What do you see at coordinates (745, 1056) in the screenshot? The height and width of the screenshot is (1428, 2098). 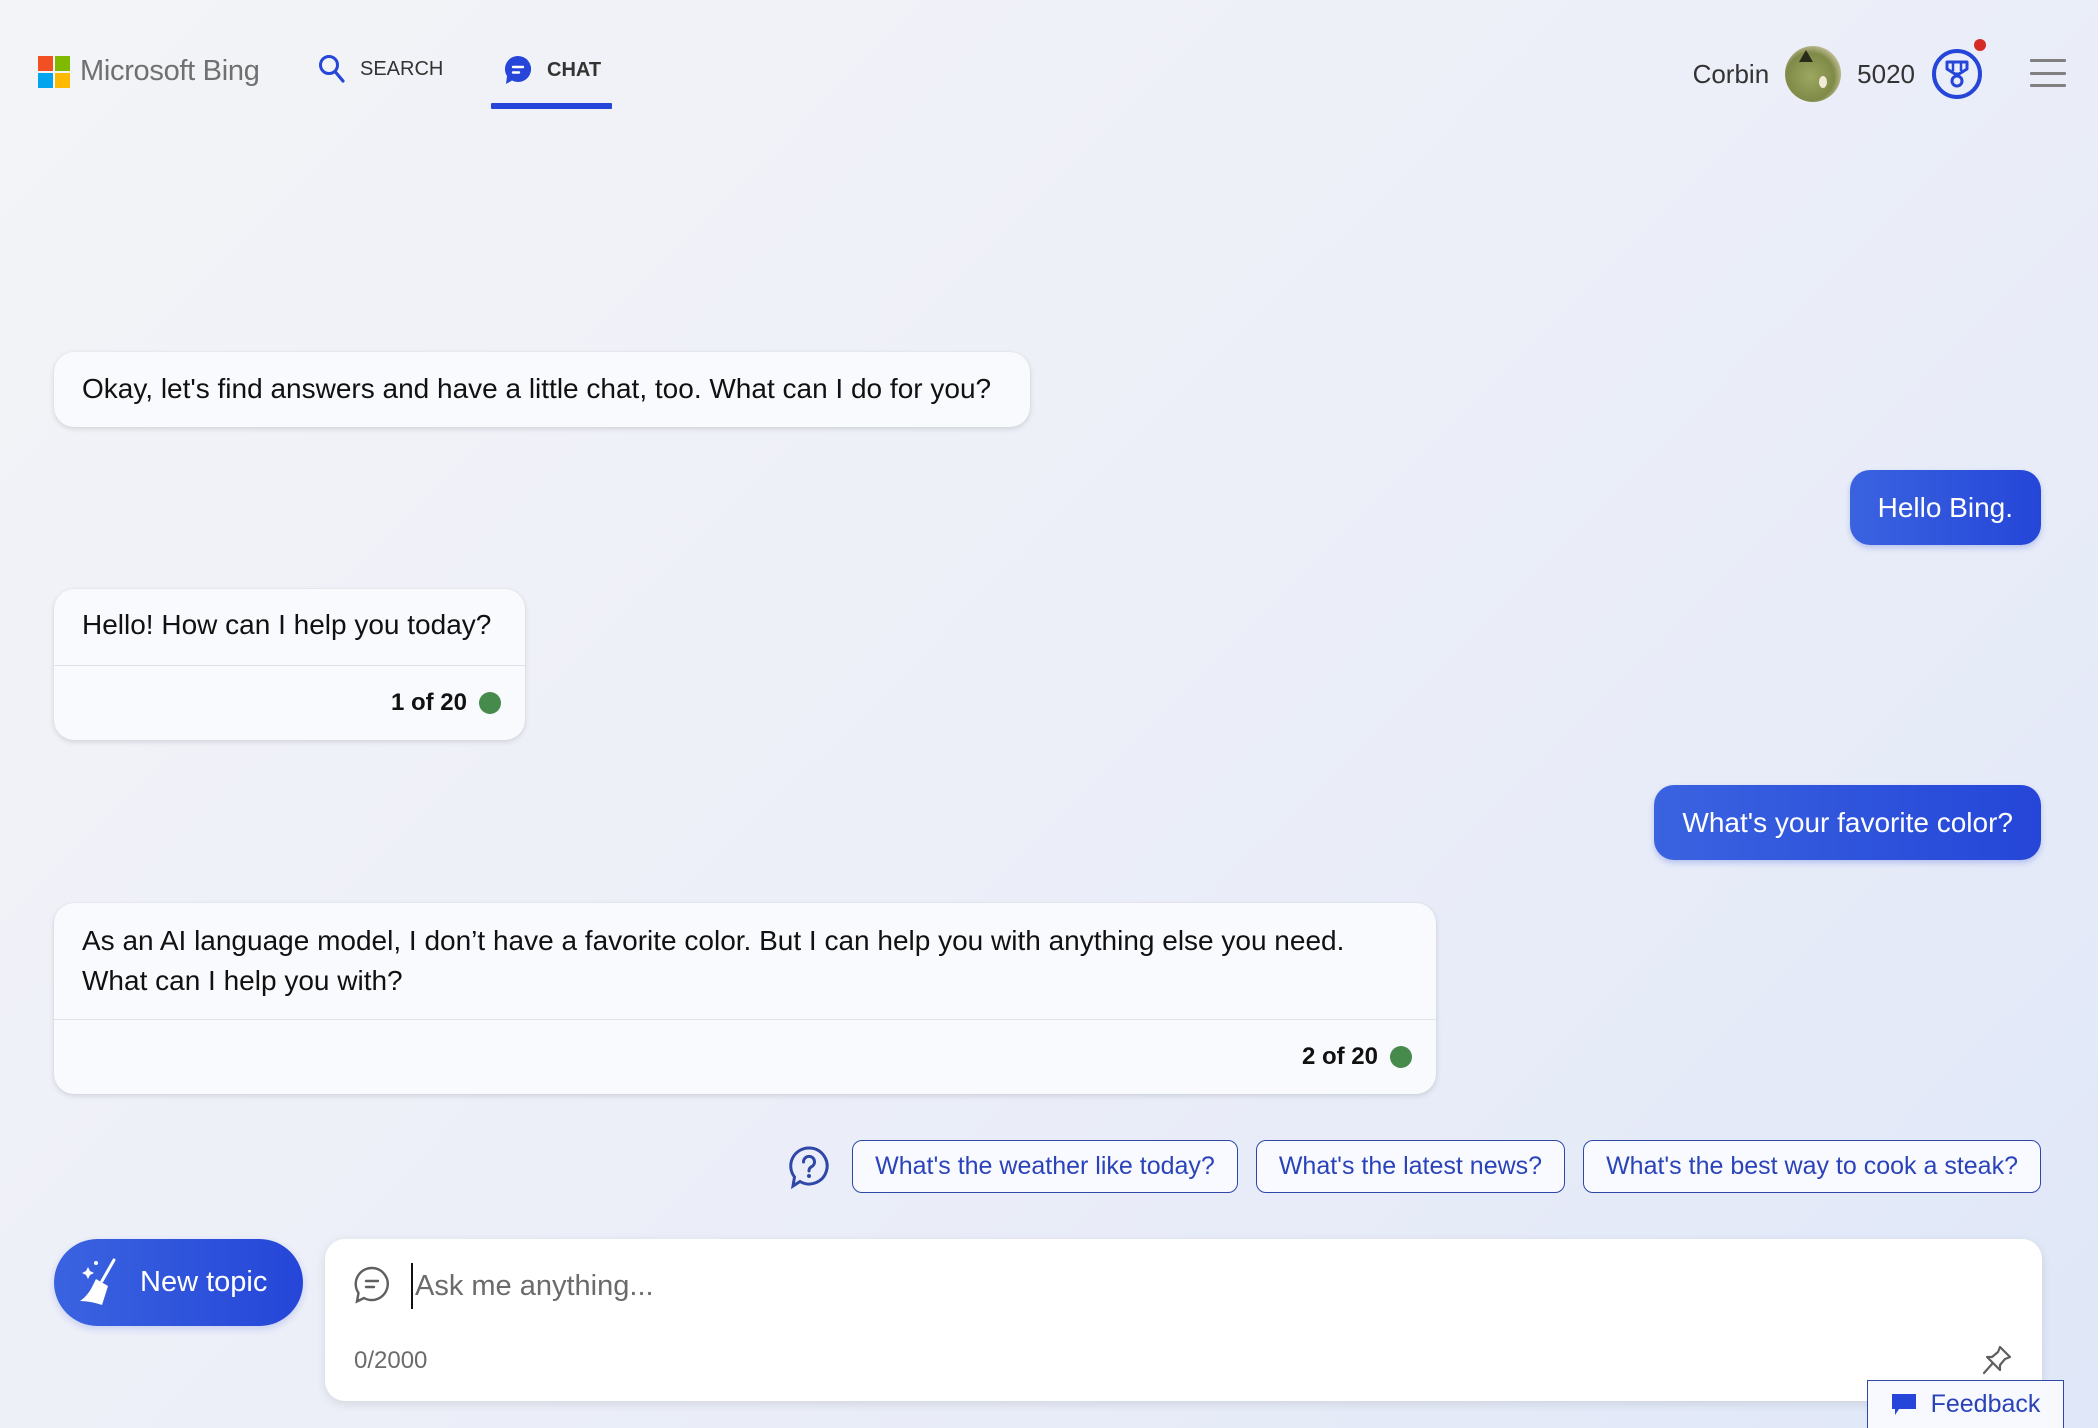 I see `message-footer: 2 of 20` at bounding box center [745, 1056].